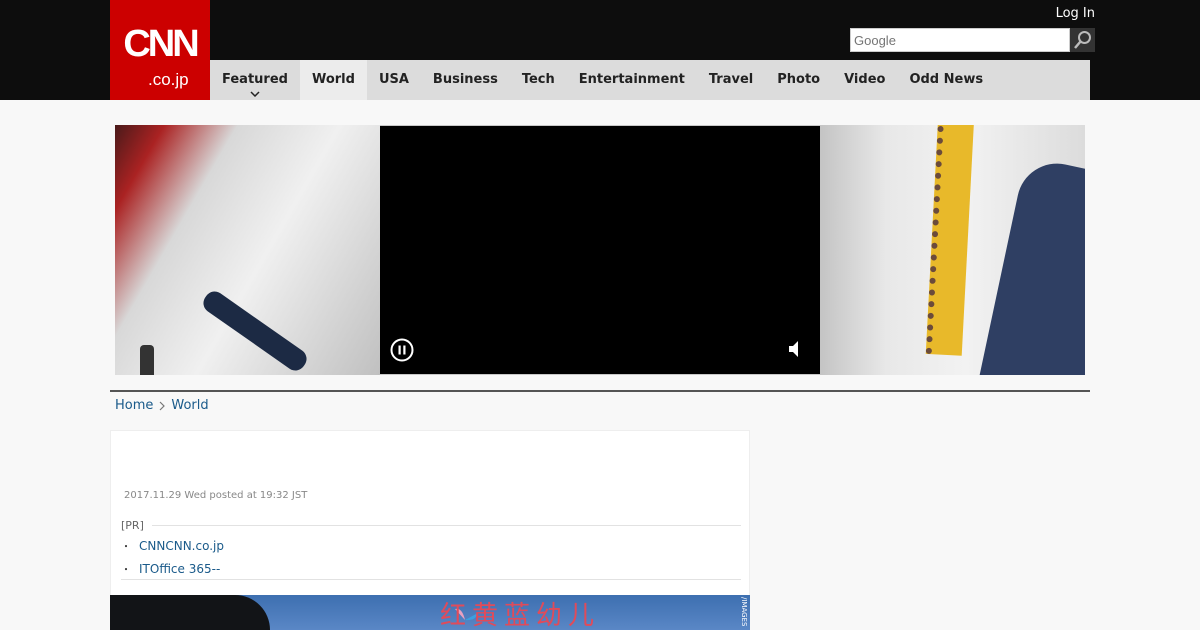 The height and width of the screenshot is (630, 1200). I want to click on nav-item-label: Travel, so click(731, 79).